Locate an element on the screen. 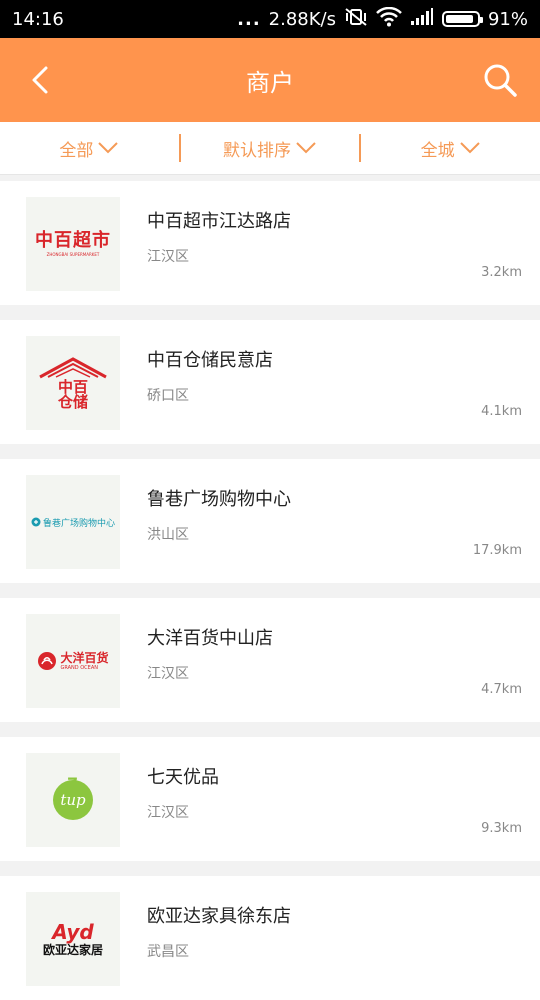 Image resolution: width=540 pixels, height=1000 pixels. roof-logo-icon is located at coordinates (73, 367).